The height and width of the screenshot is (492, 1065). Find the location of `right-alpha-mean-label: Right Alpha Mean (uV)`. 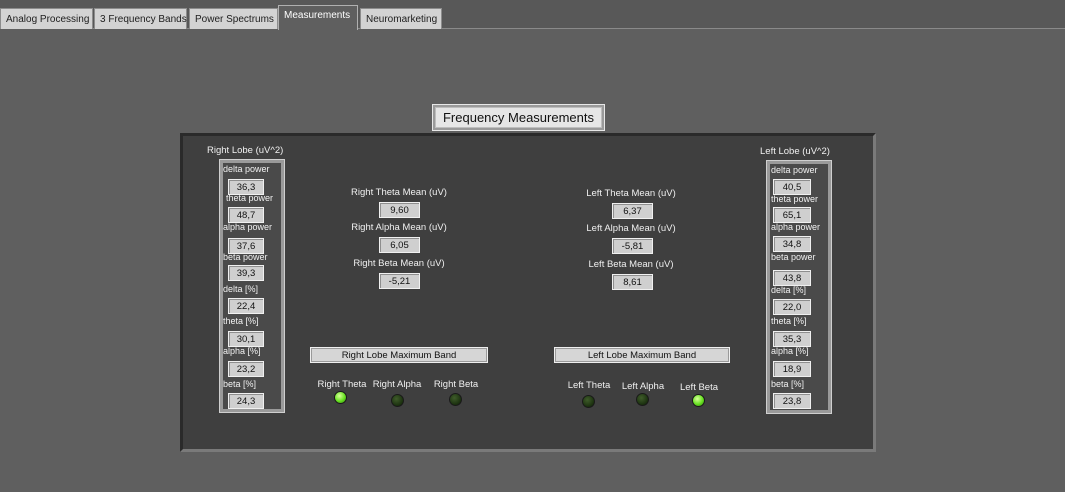

right-alpha-mean-label: Right Alpha Mean (uV) is located at coordinates (399, 227).